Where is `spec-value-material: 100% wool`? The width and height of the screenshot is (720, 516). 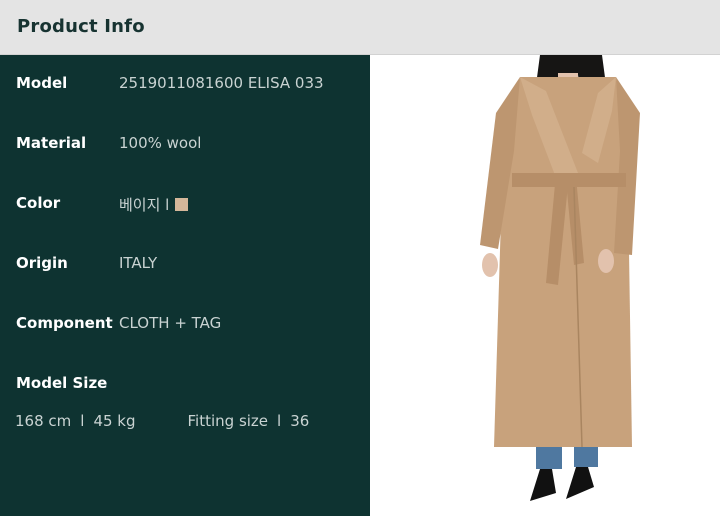 spec-value-material: 100% wool is located at coordinates (160, 143).